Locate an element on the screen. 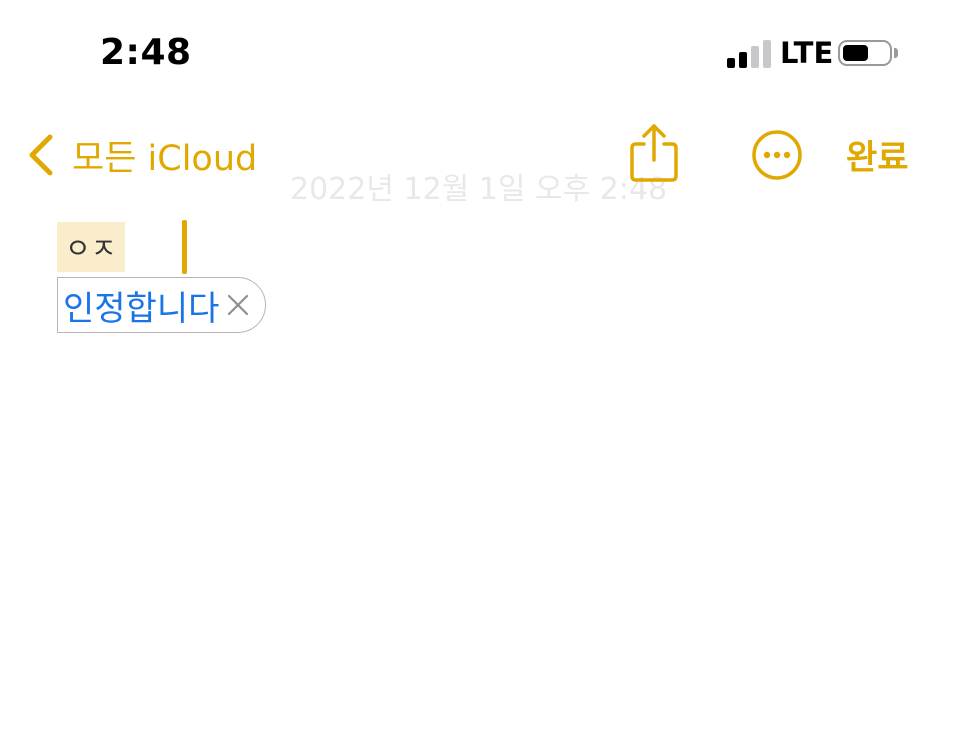 This screenshot has height=742, width=960. network-type: LTE is located at coordinates (807, 53).